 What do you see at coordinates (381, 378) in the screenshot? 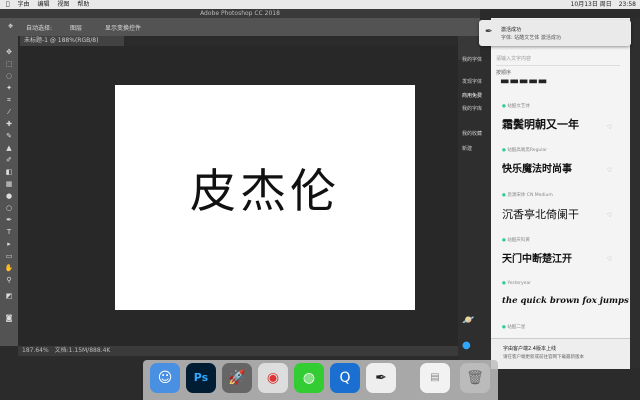
I see `font-app-icon: ✒` at bounding box center [381, 378].